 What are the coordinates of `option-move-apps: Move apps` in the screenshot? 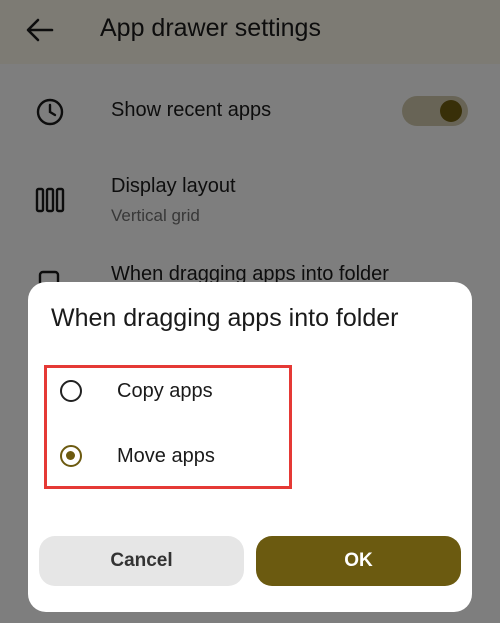 It's located at (250, 458).